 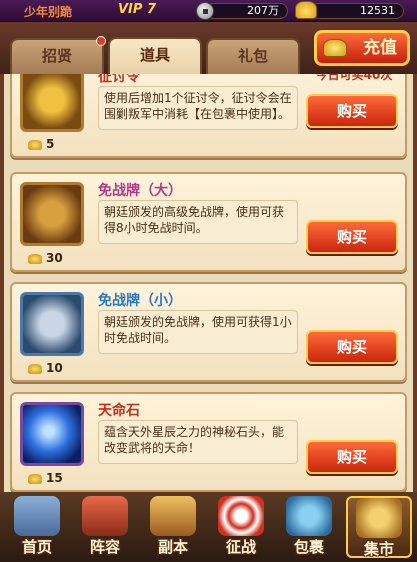 I want to click on recharge-button: 充值, so click(x=362, y=48).